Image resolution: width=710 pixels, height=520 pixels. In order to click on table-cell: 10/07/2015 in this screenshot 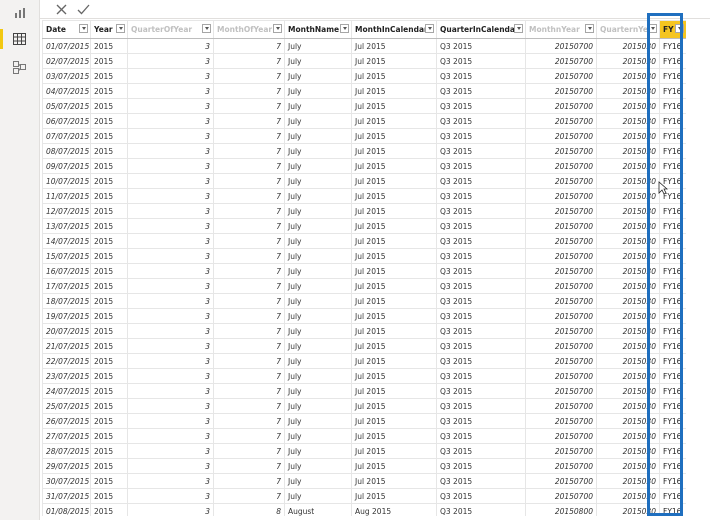, I will do `click(66, 181)`.